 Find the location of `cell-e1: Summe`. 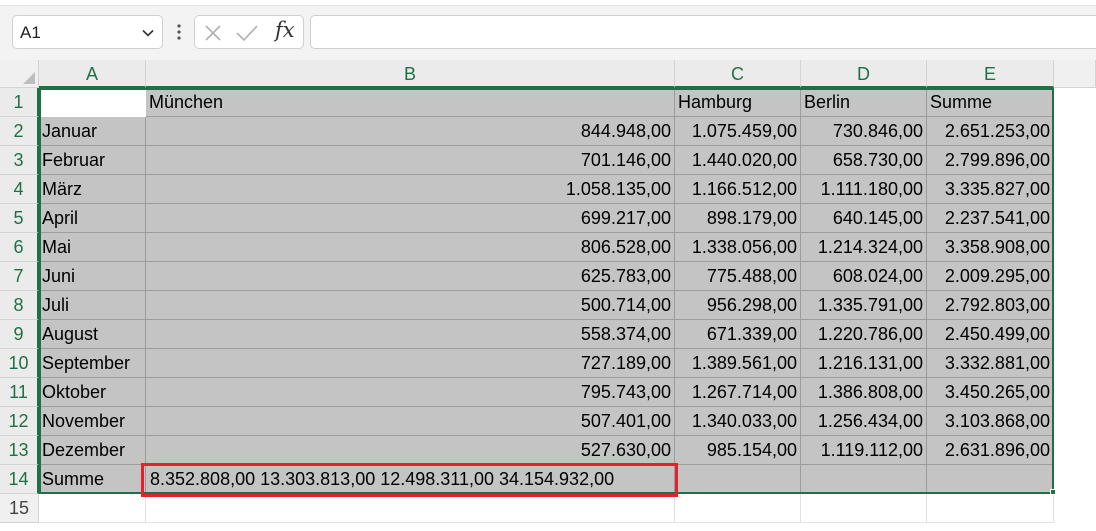

cell-e1: Summe is located at coordinates (990, 102).